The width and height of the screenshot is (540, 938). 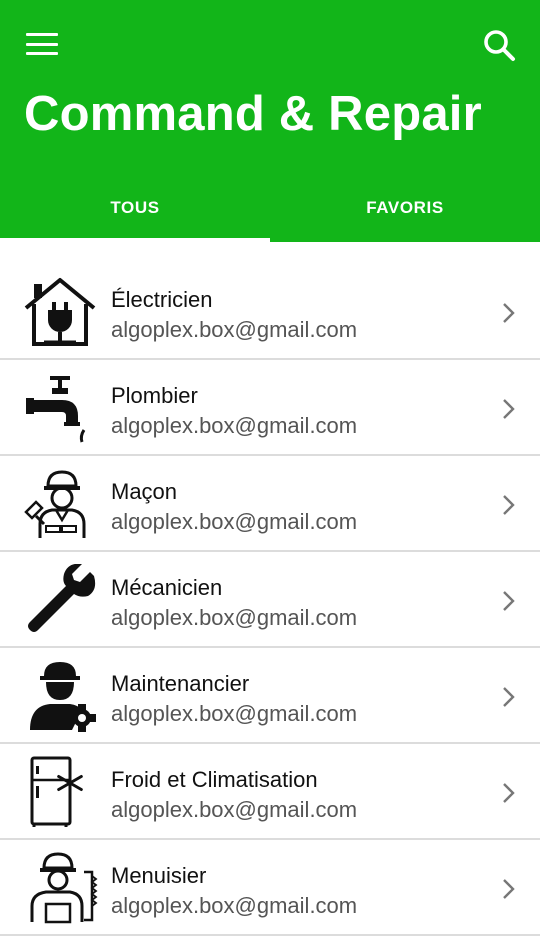 What do you see at coordinates (135, 214) in the screenshot?
I see `tab-tous: TOUS` at bounding box center [135, 214].